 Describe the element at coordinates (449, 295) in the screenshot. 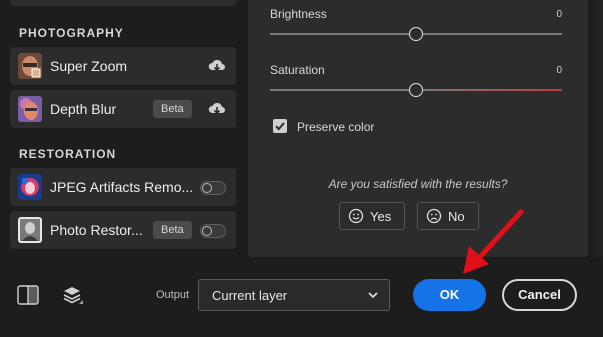

I see `ok-button: OK` at that location.